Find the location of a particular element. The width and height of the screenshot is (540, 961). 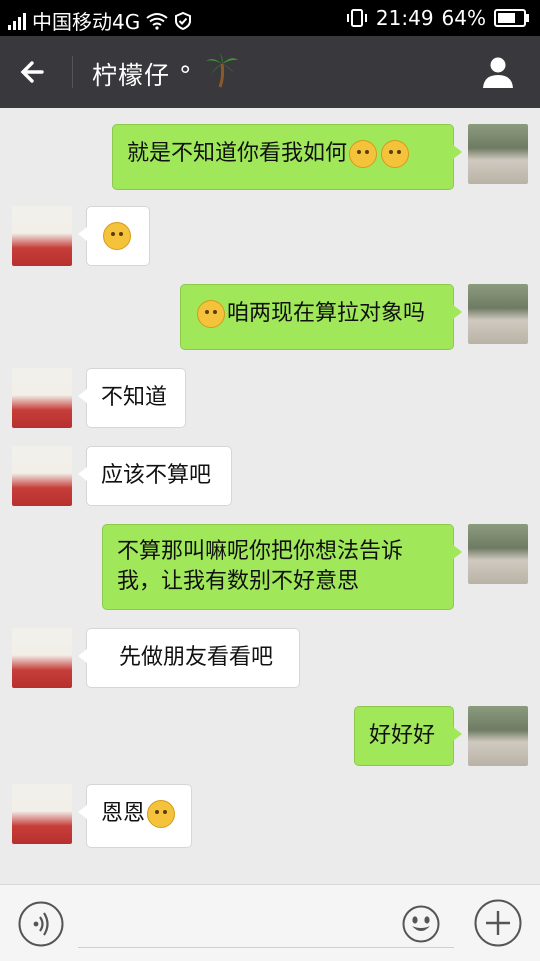

message-text: 不知道 is located at coordinates (134, 397).